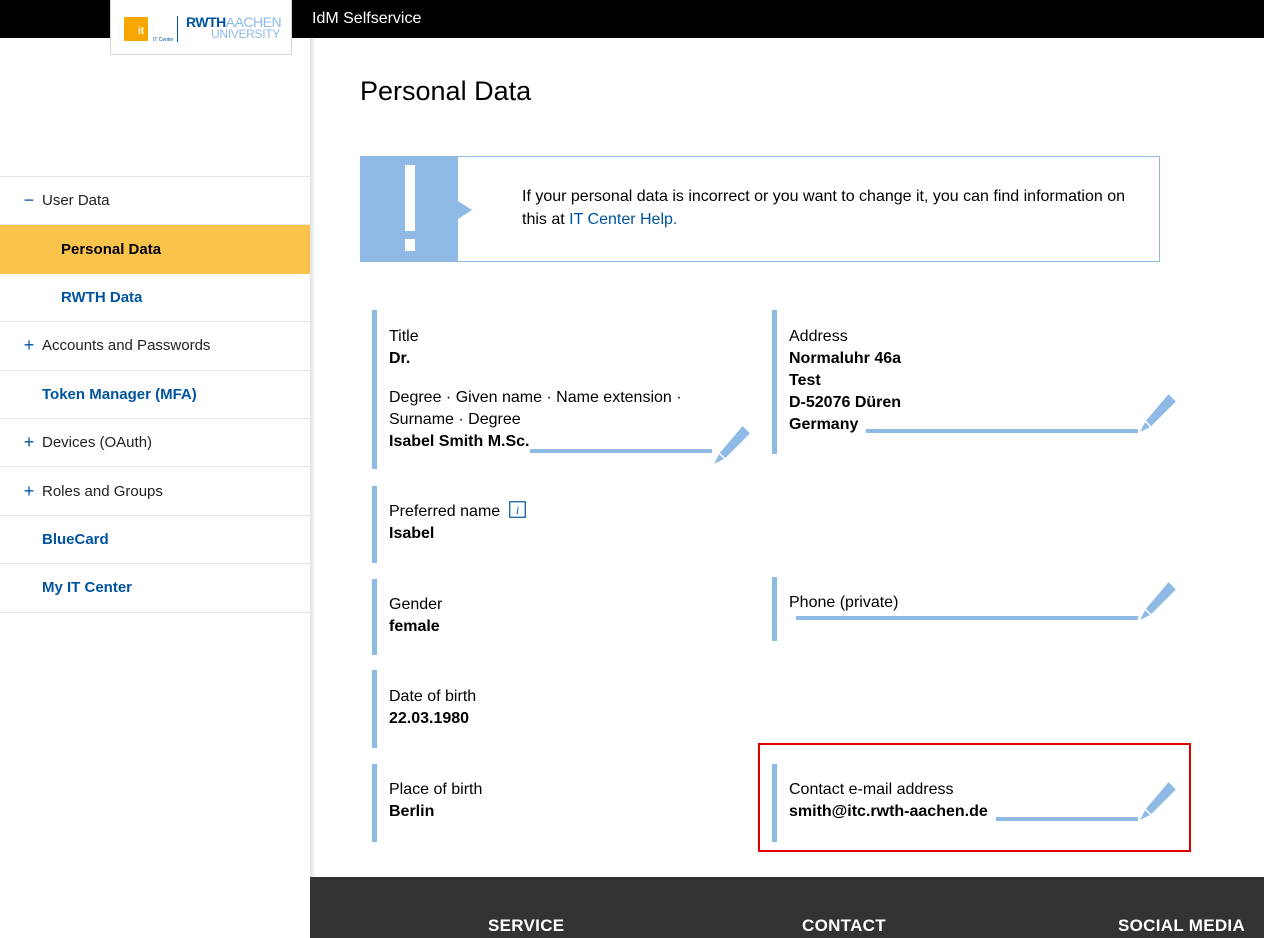 The width and height of the screenshot is (1264, 938). Describe the element at coordinates (155, 540) in the screenshot. I see `sidebar-item-bluecard: BlueCard` at that location.